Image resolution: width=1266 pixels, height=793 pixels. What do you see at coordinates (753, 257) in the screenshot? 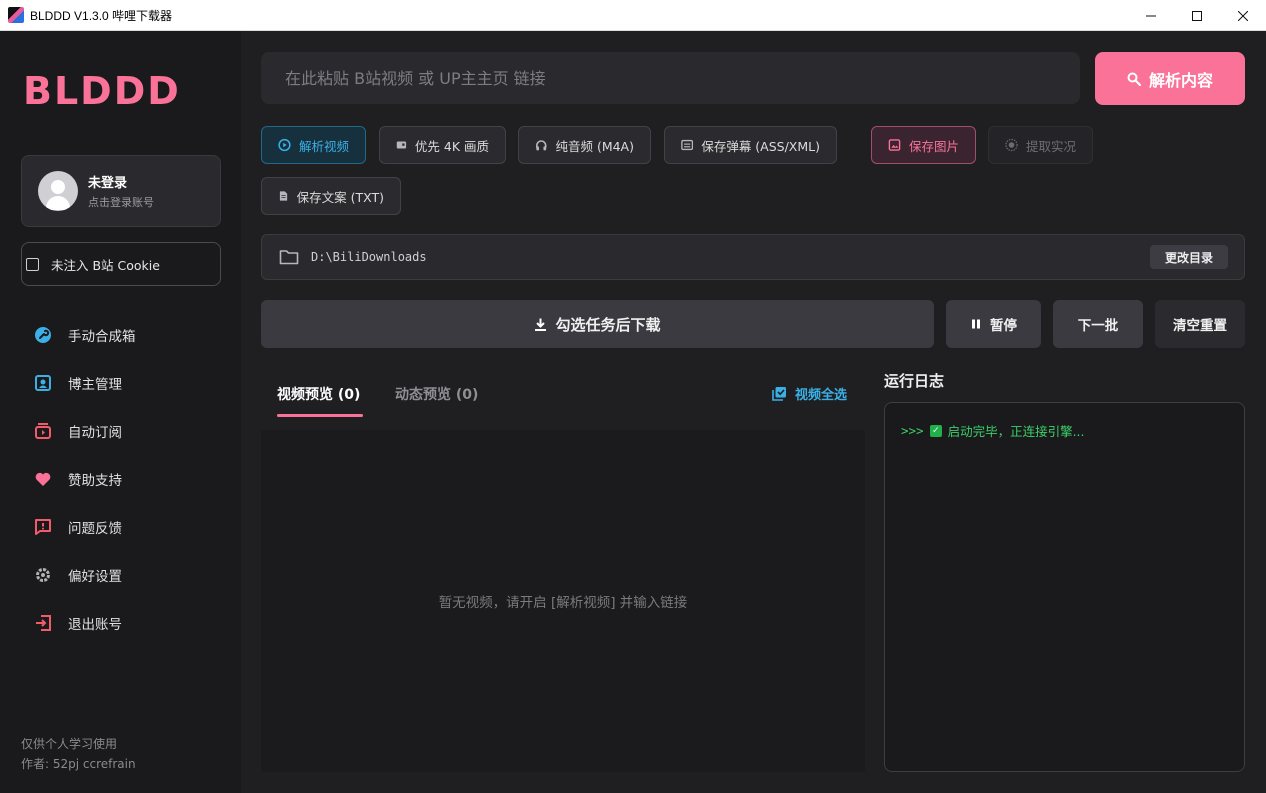
I see `download-dir-bar: D:\BiliDownloads 更改目录` at bounding box center [753, 257].